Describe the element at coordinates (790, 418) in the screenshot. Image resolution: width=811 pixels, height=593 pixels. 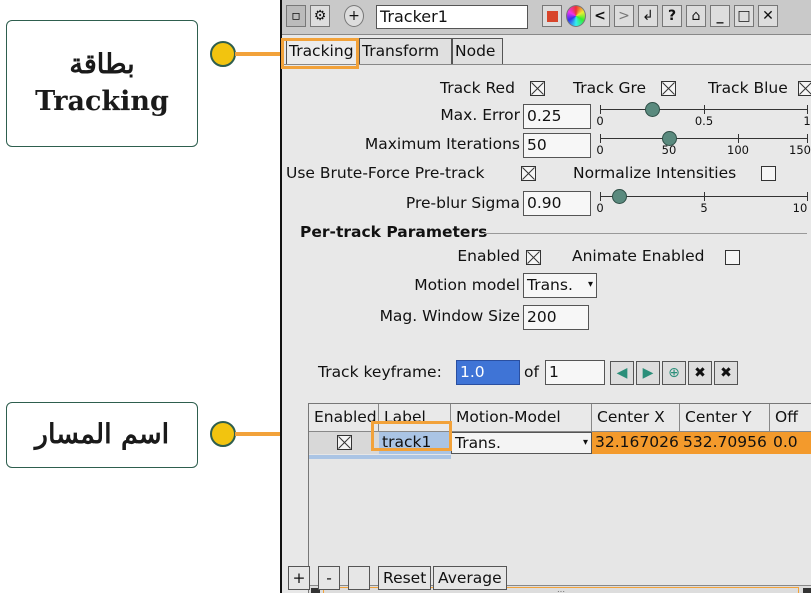
I see `column-header-offset: Off` at that location.